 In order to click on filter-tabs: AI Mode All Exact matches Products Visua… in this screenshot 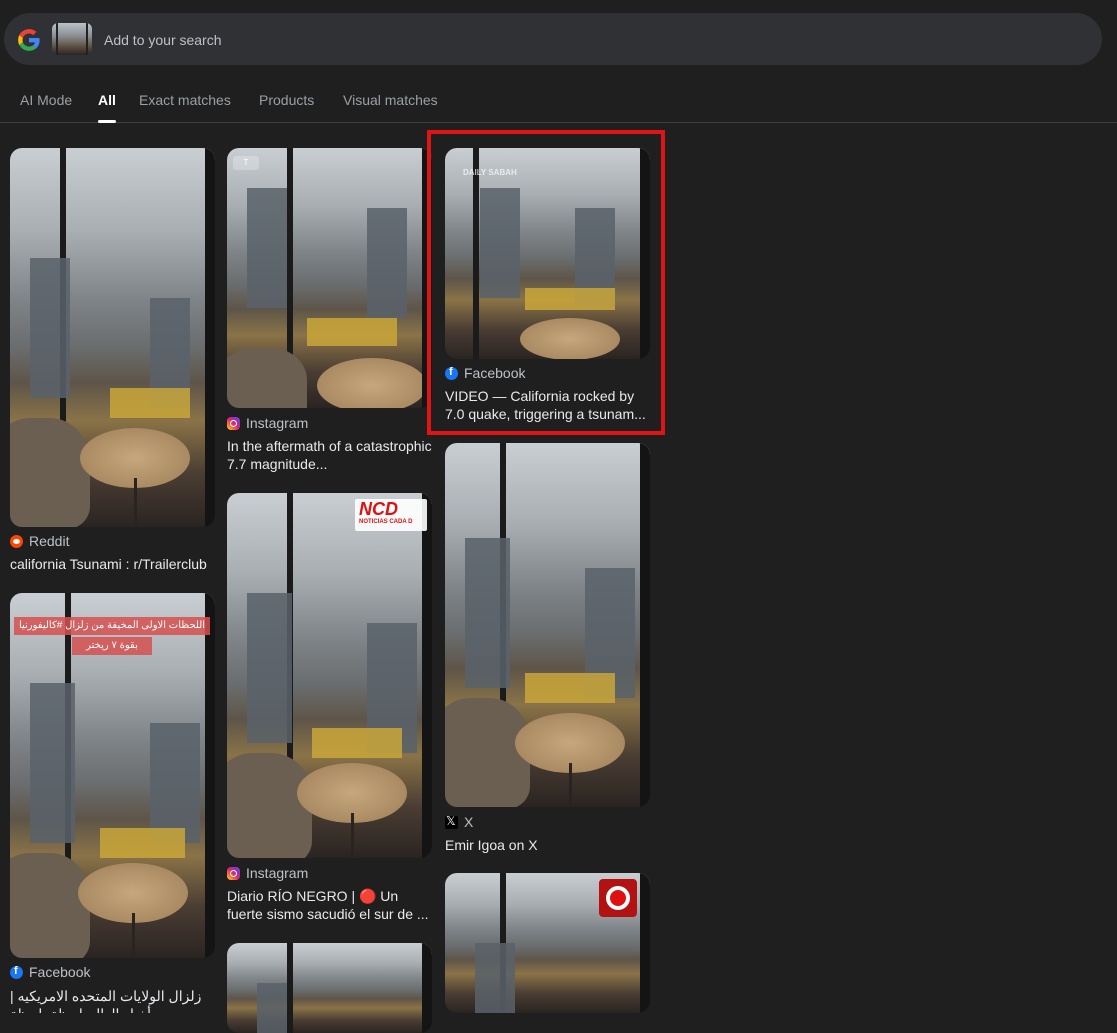, I will do `click(558, 103)`.